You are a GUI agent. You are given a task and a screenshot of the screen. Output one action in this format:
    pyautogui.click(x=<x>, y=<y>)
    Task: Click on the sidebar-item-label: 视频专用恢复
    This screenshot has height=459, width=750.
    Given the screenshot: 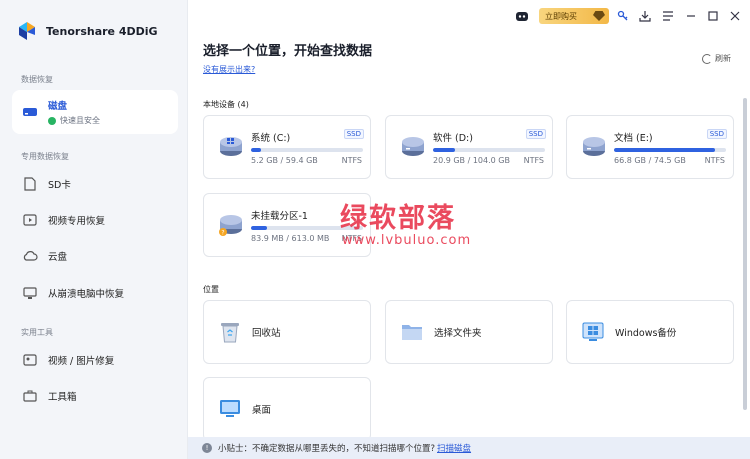 What is the action you would take?
    pyautogui.click(x=77, y=221)
    